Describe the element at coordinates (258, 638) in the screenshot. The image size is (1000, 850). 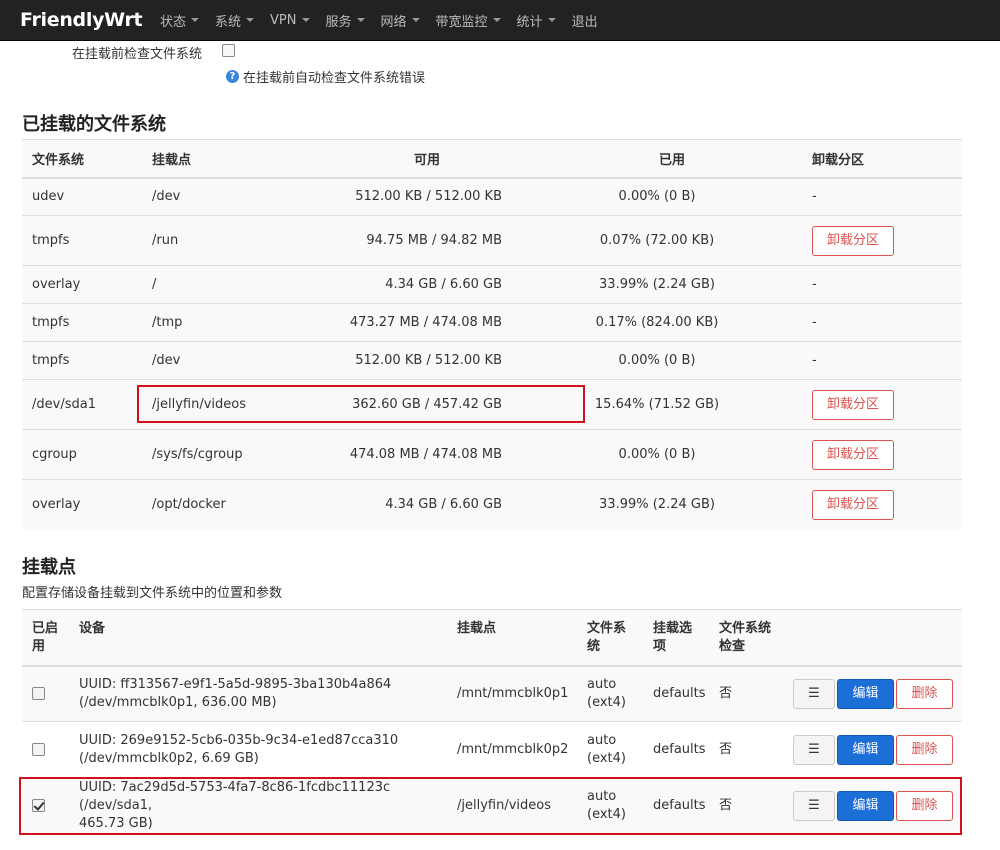
I see `col-device: 设备` at that location.